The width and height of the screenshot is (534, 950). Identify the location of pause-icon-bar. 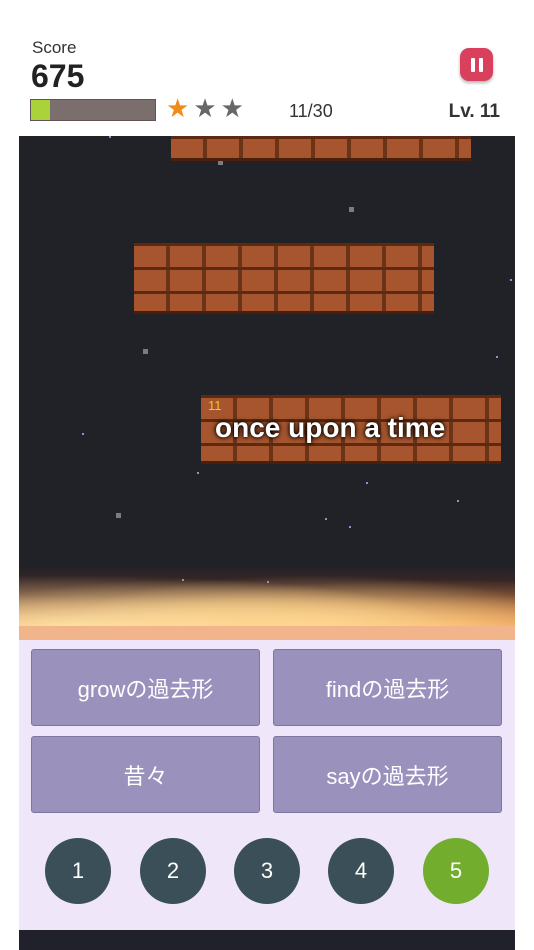
(480, 64).